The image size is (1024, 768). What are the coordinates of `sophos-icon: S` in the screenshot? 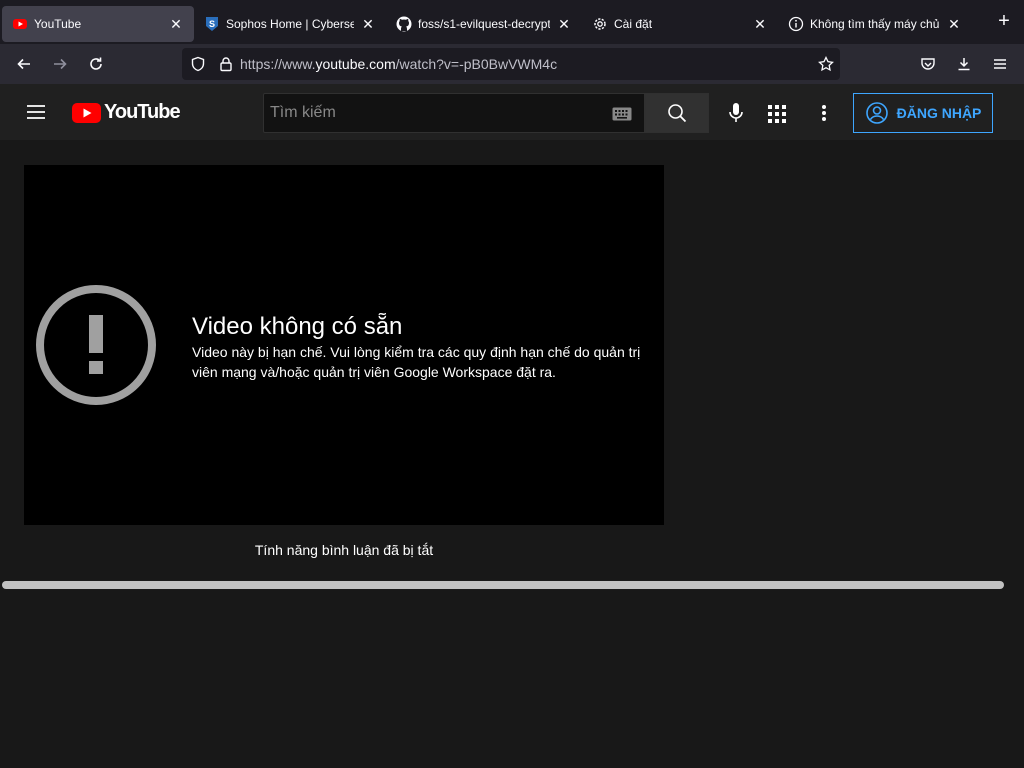 It's located at (212, 24).